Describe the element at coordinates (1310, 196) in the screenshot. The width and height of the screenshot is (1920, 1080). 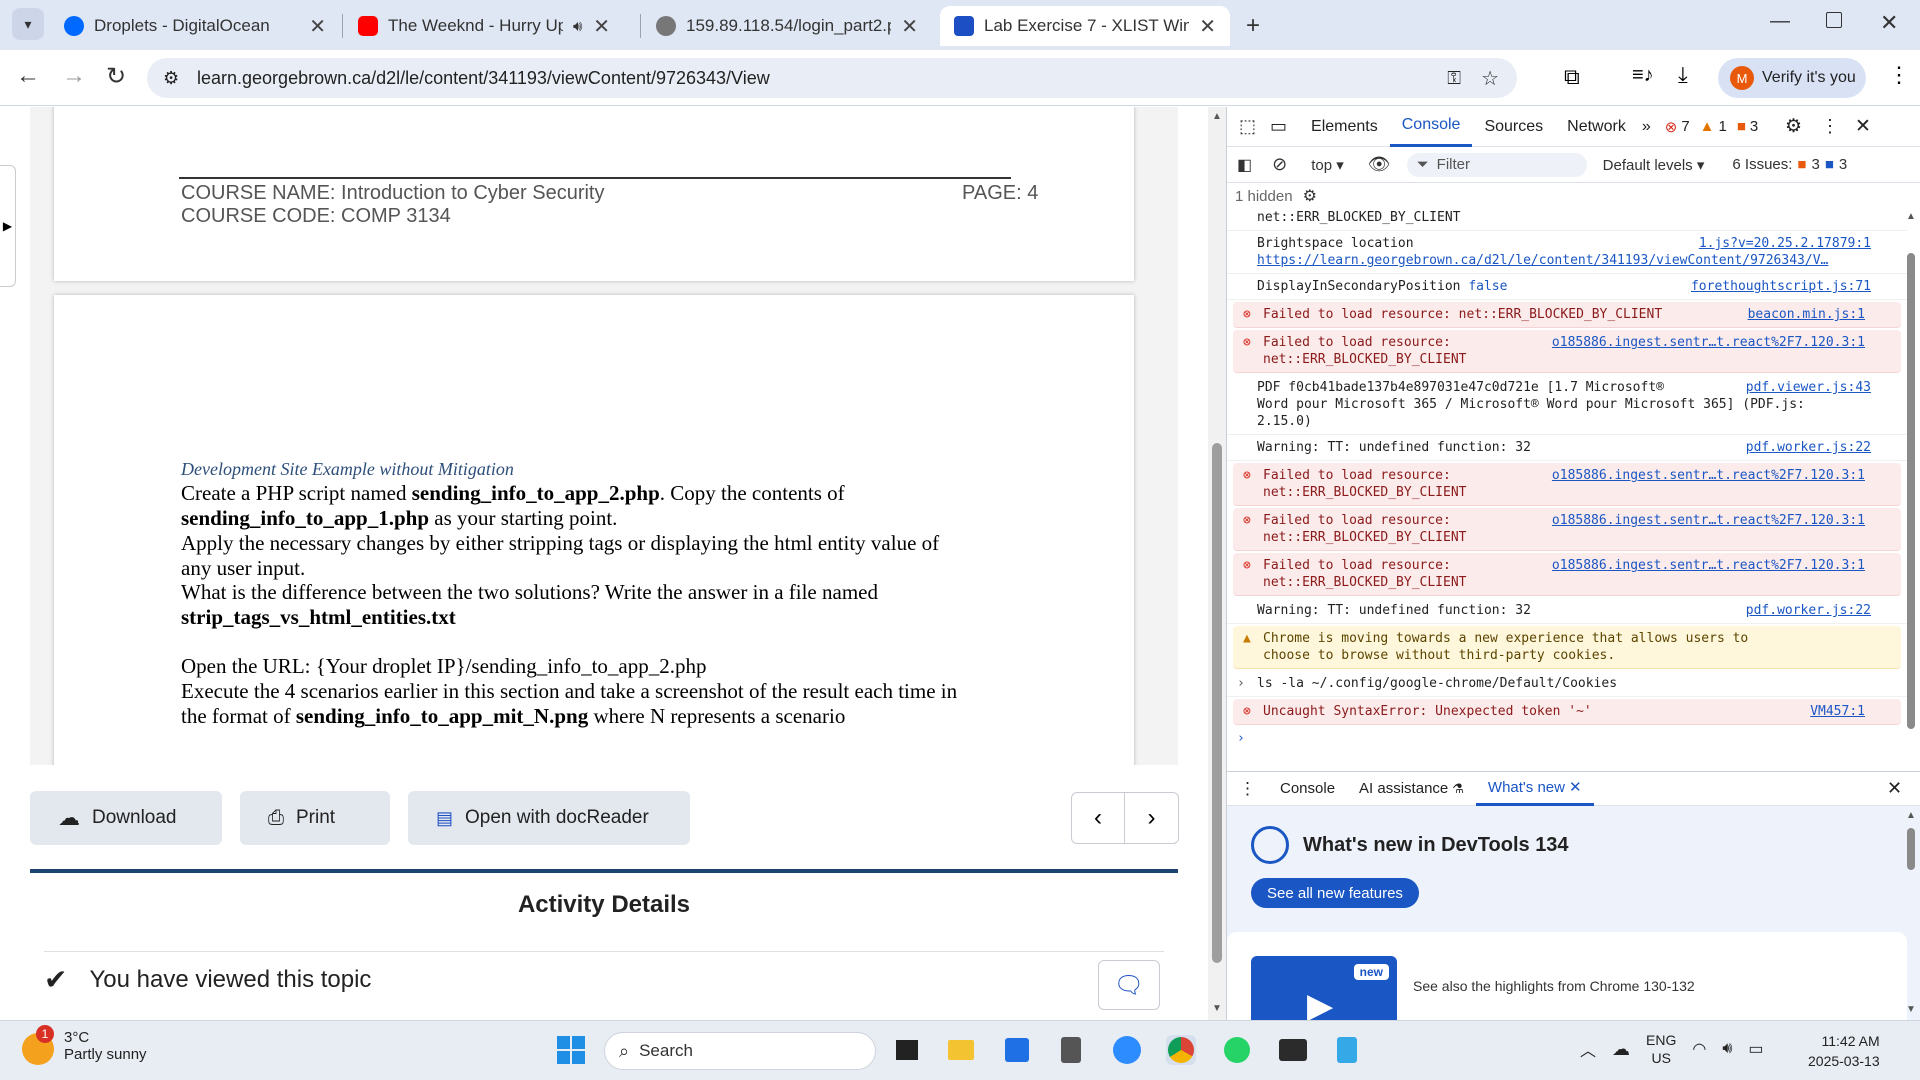
I see `console-settings-icon: ⚙` at that location.